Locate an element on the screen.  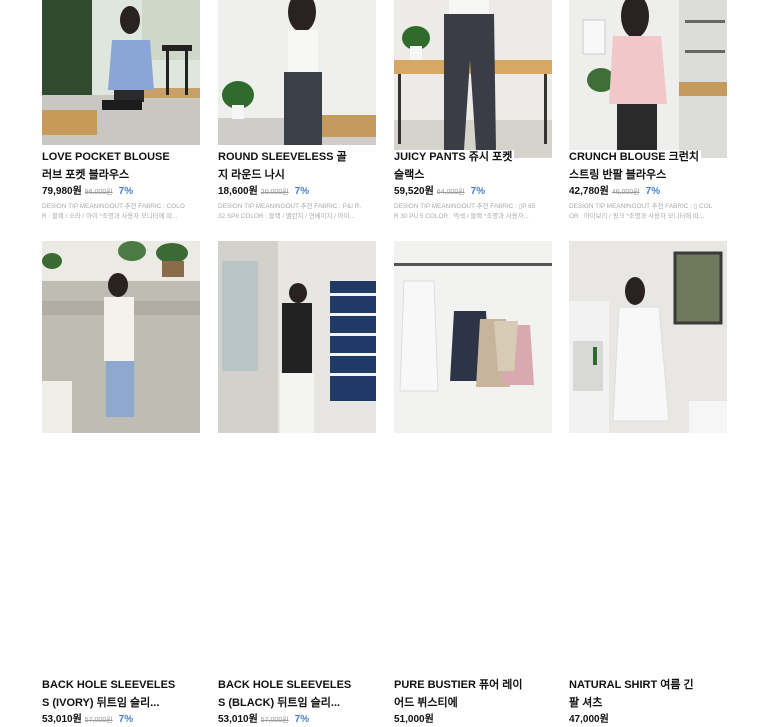
price-row: 59,520원 64,000원 7% is located at coordinates (440, 189).